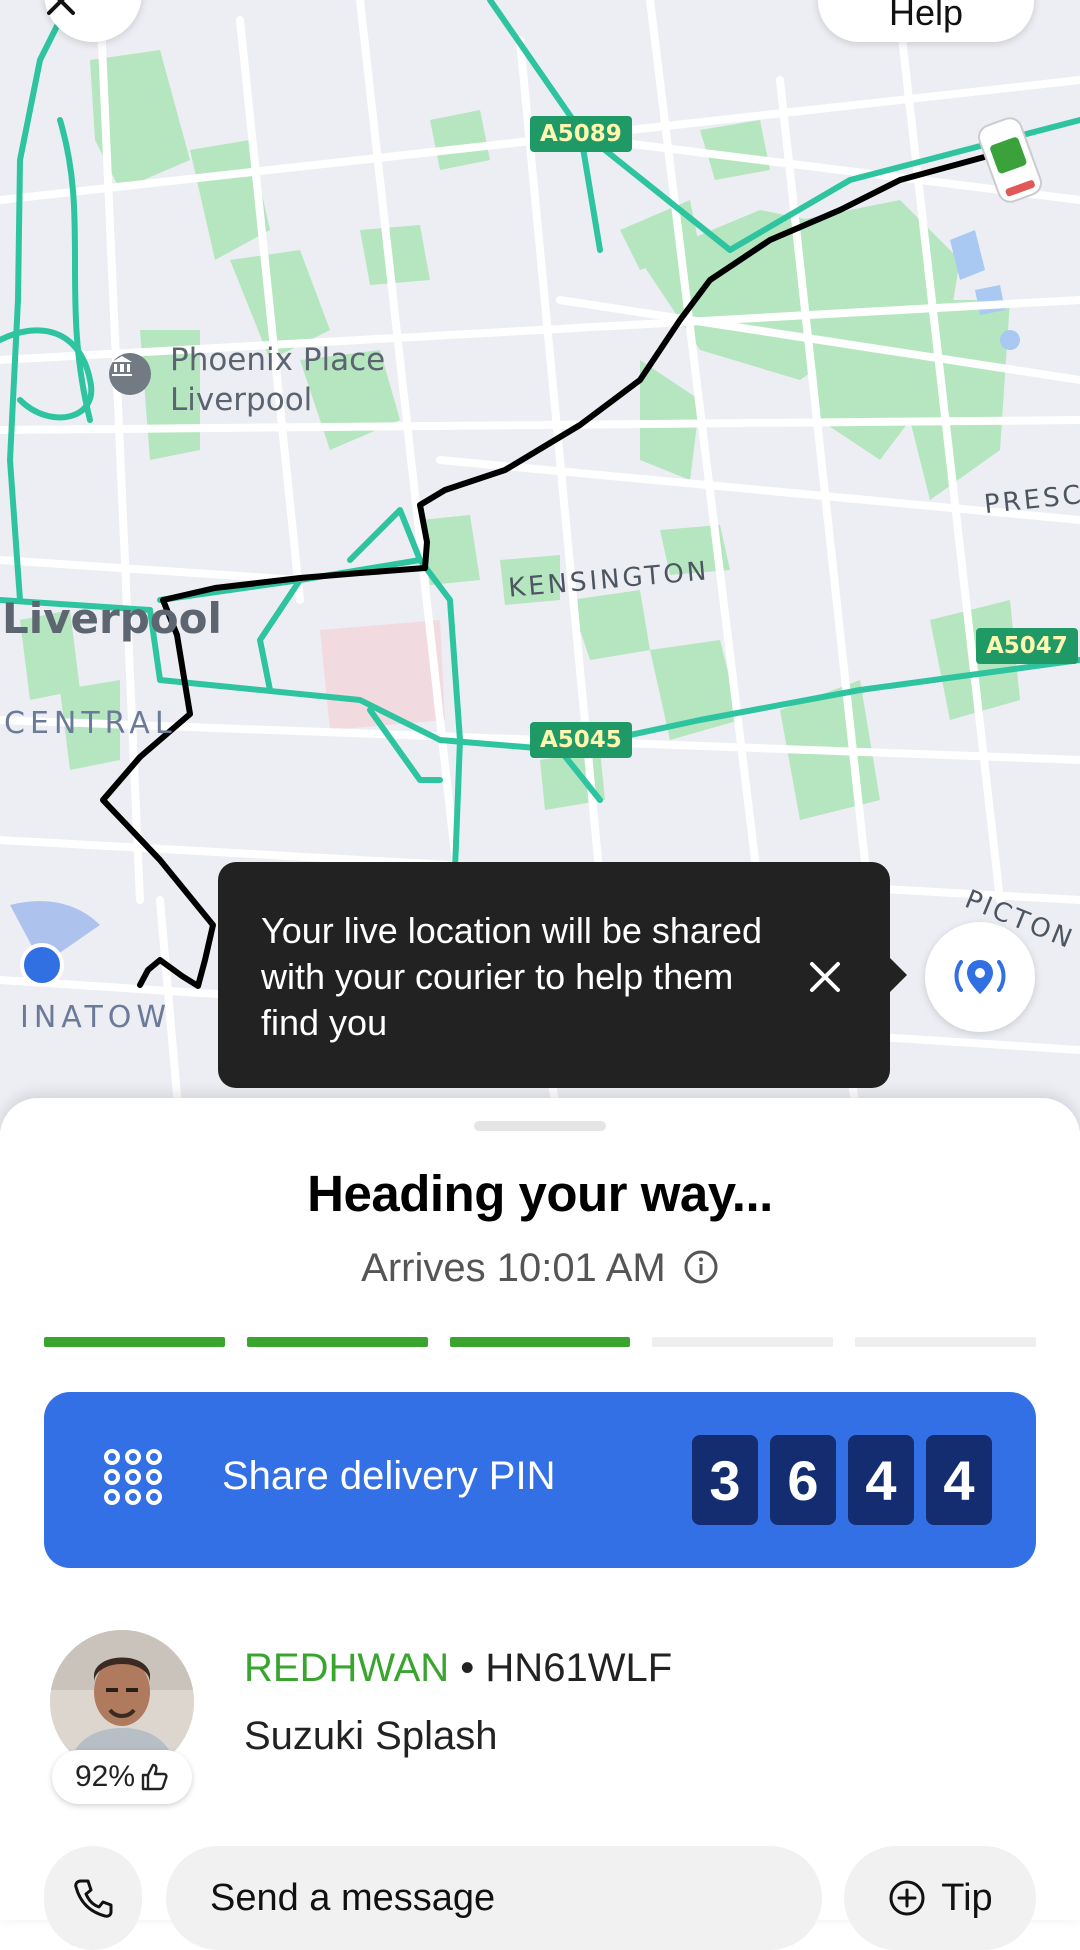  I want to click on thumbs-up-icon, so click(154, 1777).